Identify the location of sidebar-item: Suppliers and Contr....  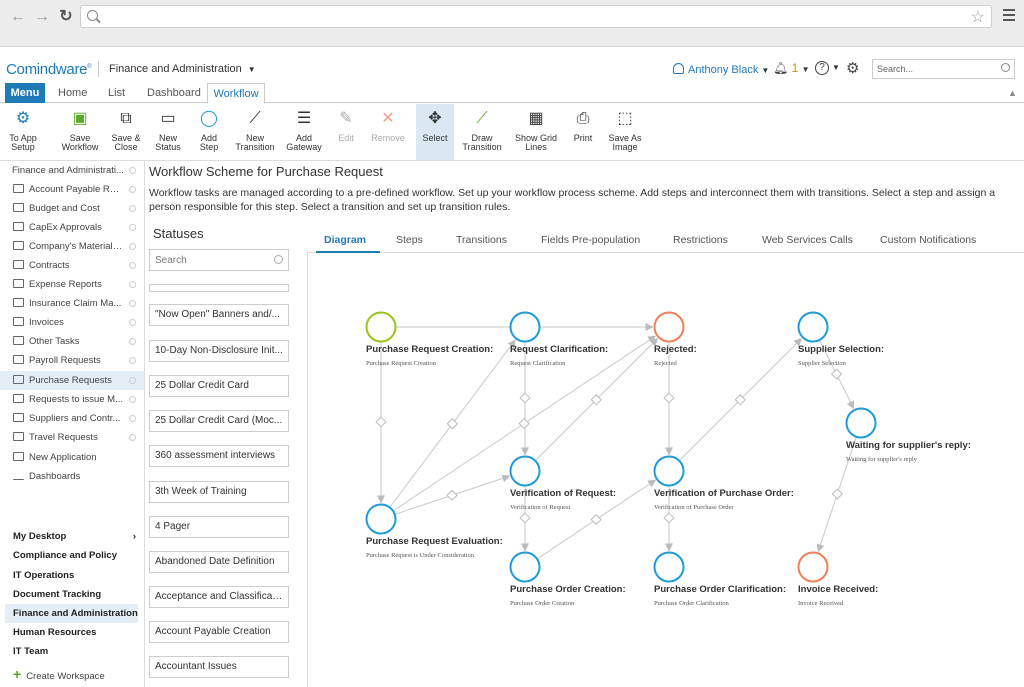
(72, 418).